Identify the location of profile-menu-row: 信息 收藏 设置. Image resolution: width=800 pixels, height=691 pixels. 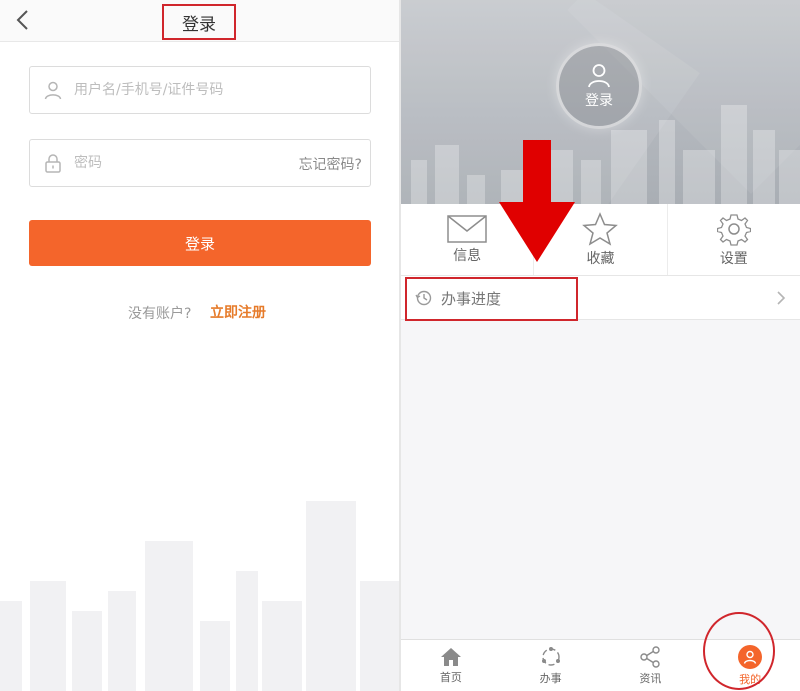
(600, 240).